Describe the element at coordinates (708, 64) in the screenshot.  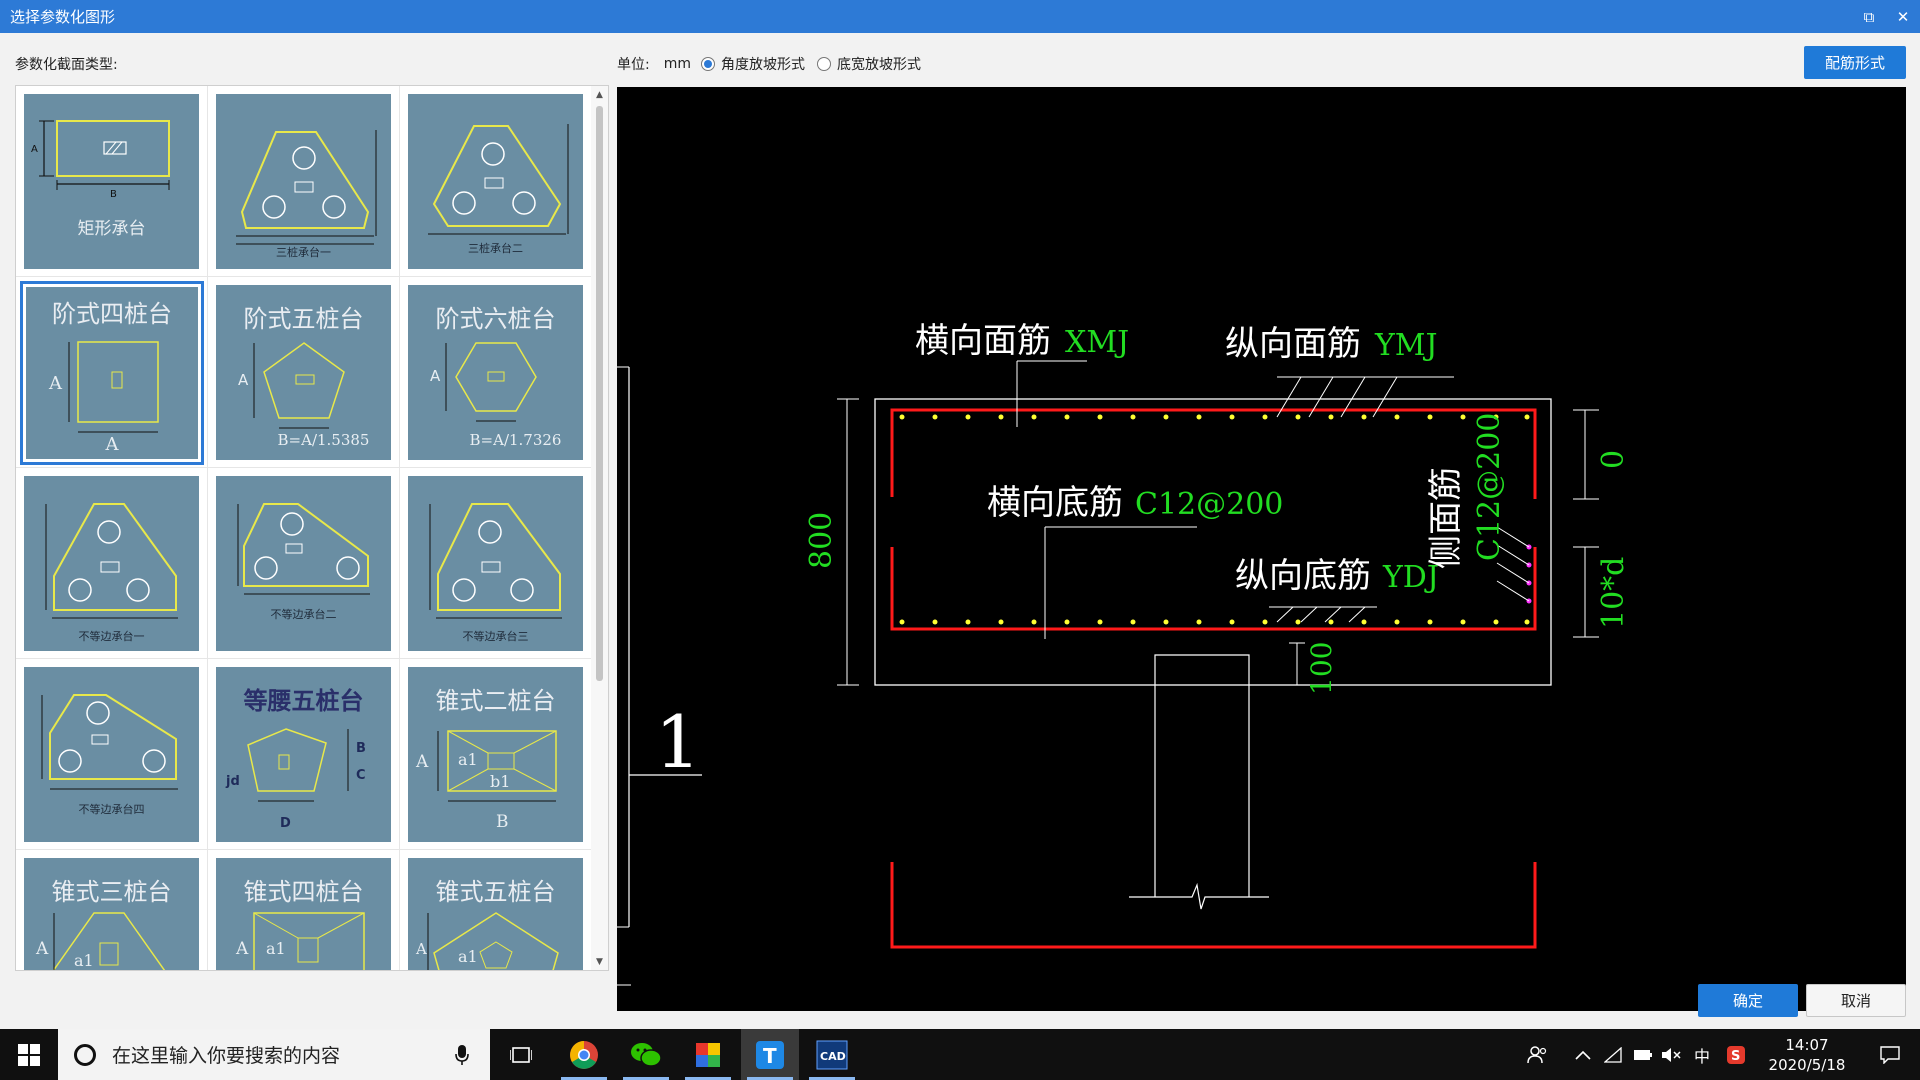
I see `radio-angle-slope` at that location.